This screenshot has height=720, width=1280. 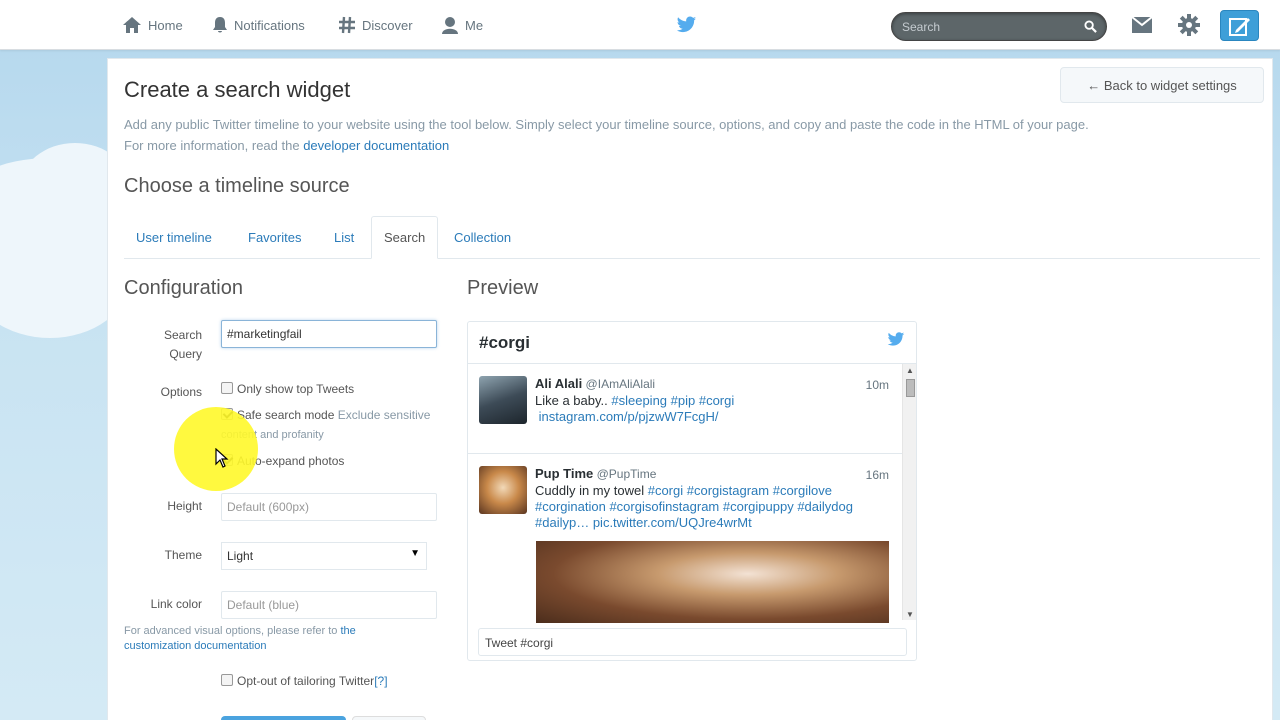 What do you see at coordinates (909, 492) in the screenshot?
I see `widget-scrollbar: ▲ ▼` at bounding box center [909, 492].